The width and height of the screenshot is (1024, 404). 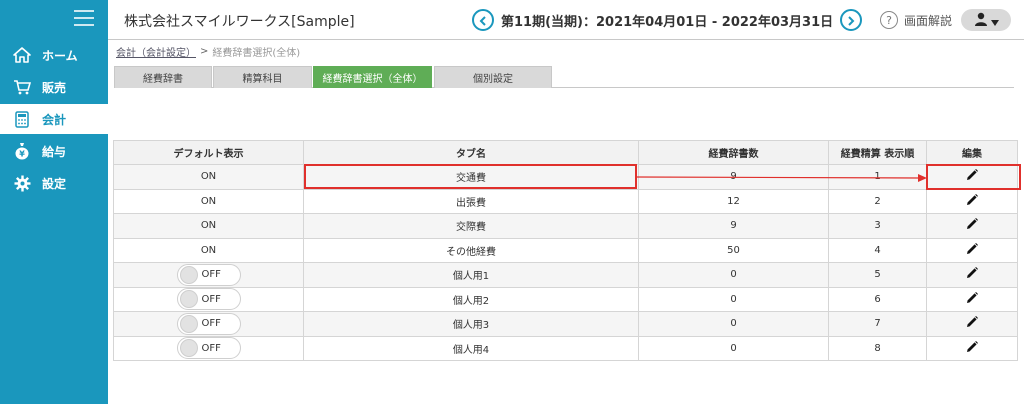 I want to click on tab-individual-settings: 個別設定, so click(x=493, y=77).